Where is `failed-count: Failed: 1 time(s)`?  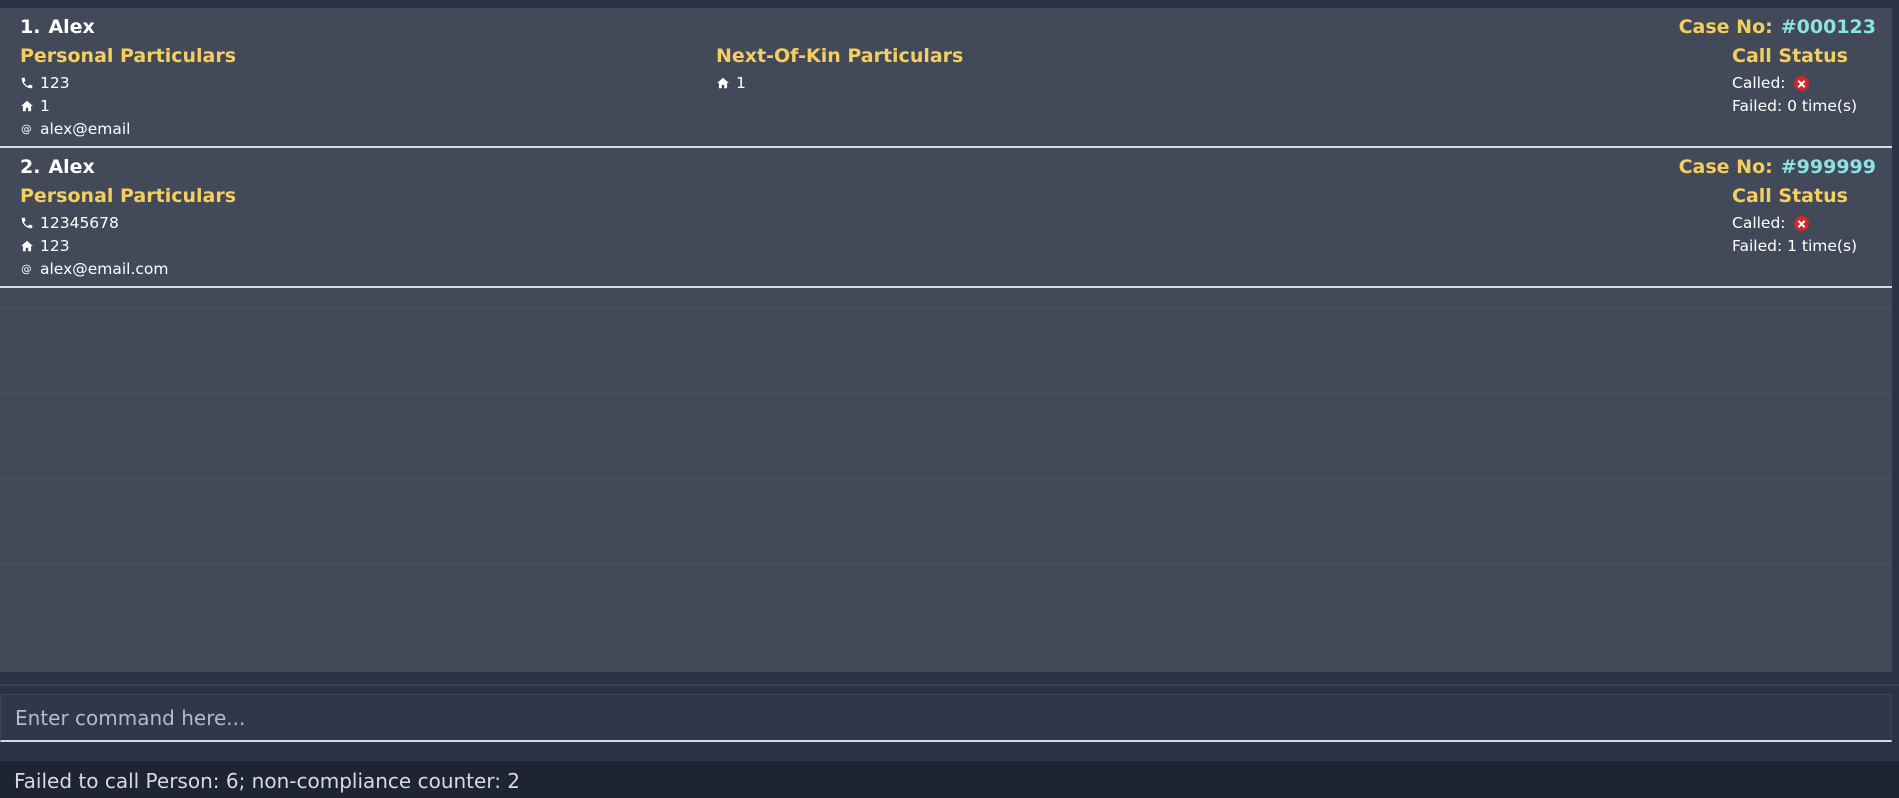
failed-count: Failed: 1 time(s) is located at coordinates (1795, 246).